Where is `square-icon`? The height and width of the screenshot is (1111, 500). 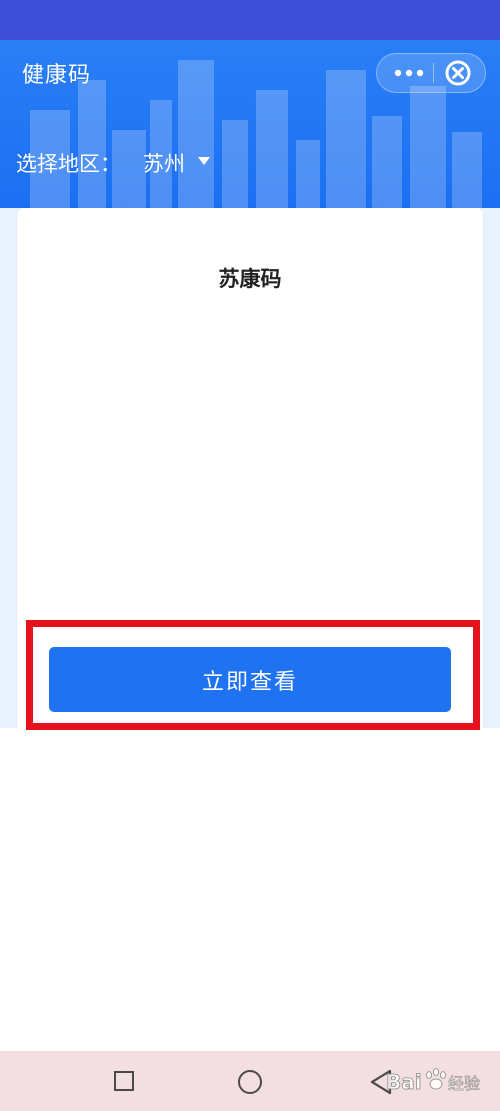
square-icon is located at coordinates (124, 1081).